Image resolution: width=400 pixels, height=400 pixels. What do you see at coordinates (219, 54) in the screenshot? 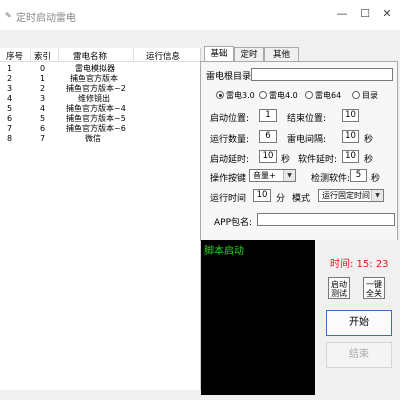
I see `tab-basic: 基础` at bounding box center [219, 54].